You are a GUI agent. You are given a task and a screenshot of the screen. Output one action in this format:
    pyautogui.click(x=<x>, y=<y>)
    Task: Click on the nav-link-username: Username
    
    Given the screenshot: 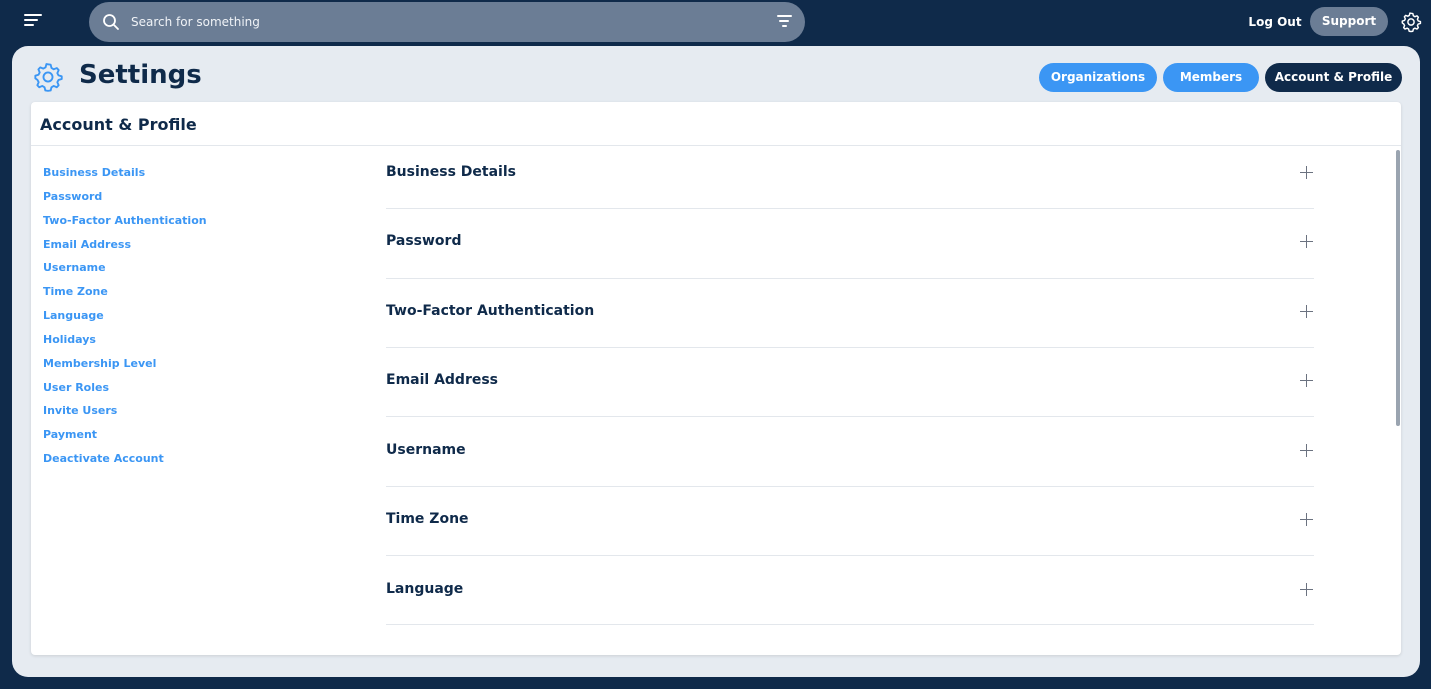 What is the action you would take?
    pyautogui.click(x=125, y=272)
    